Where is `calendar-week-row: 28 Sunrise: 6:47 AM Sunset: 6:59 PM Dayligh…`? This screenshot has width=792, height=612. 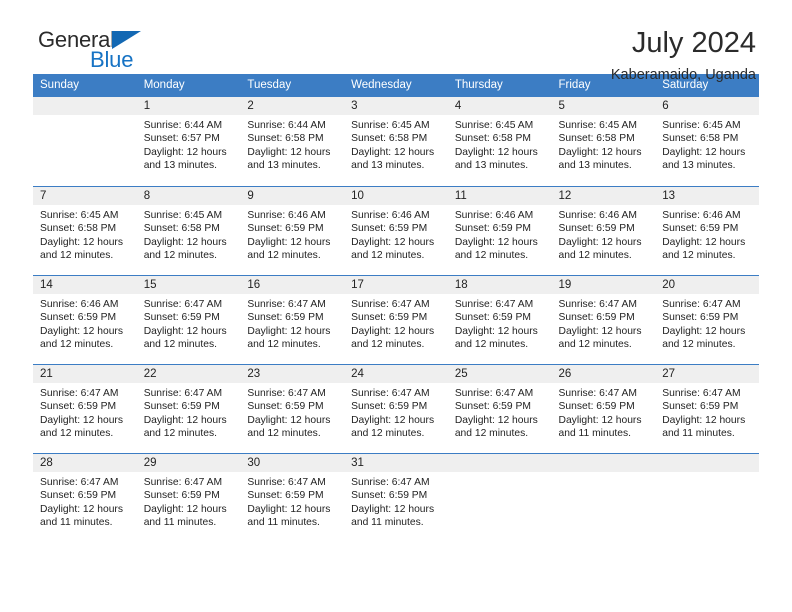
calendar-week-row: 28 Sunrise: 6:47 AM Sunset: 6:59 PM Dayligh… is located at coordinates (396, 497).